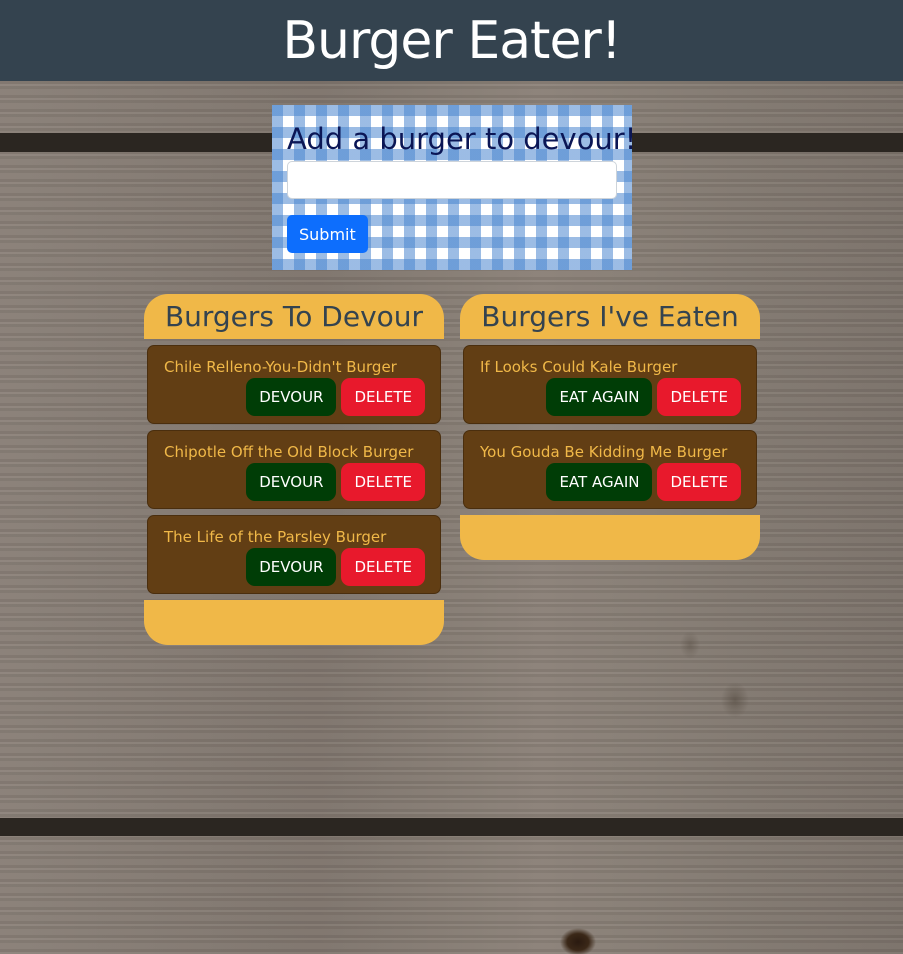  Describe the element at coordinates (275, 537) in the screenshot. I see `burger-name: The Life of the Parsley Burger` at that location.